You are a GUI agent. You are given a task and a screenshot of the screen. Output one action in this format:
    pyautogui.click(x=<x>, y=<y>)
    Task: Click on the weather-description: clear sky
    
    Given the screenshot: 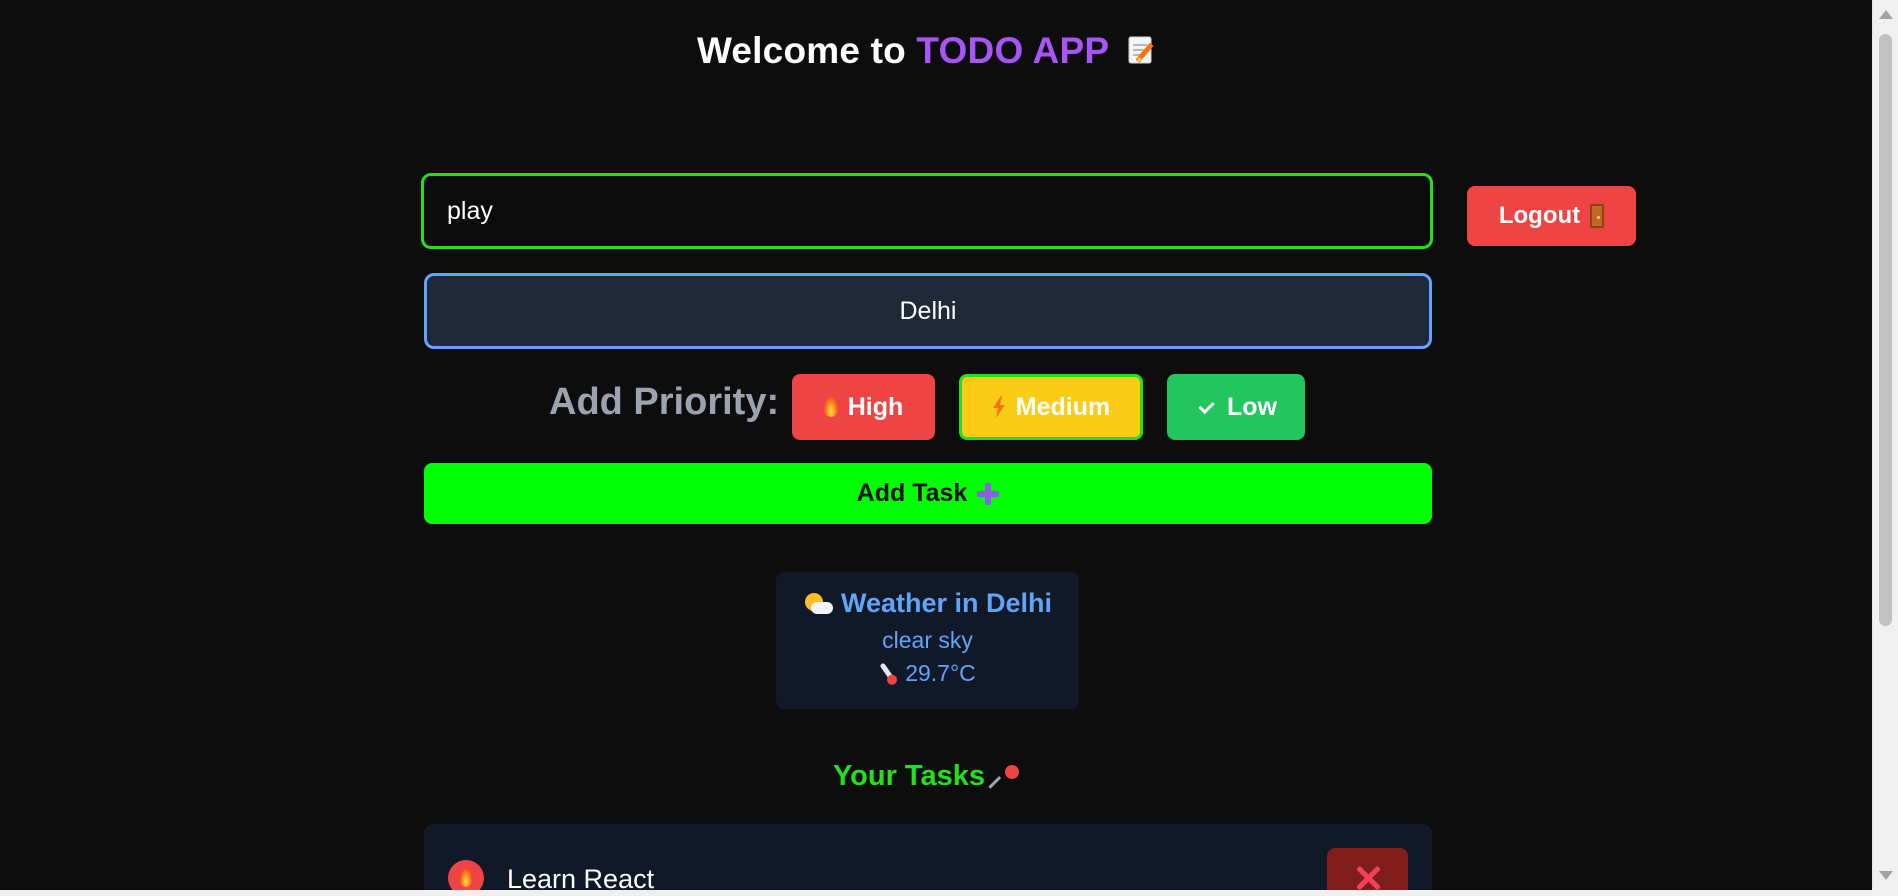 What is the action you would take?
    pyautogui.click(x=927, y=640)
    